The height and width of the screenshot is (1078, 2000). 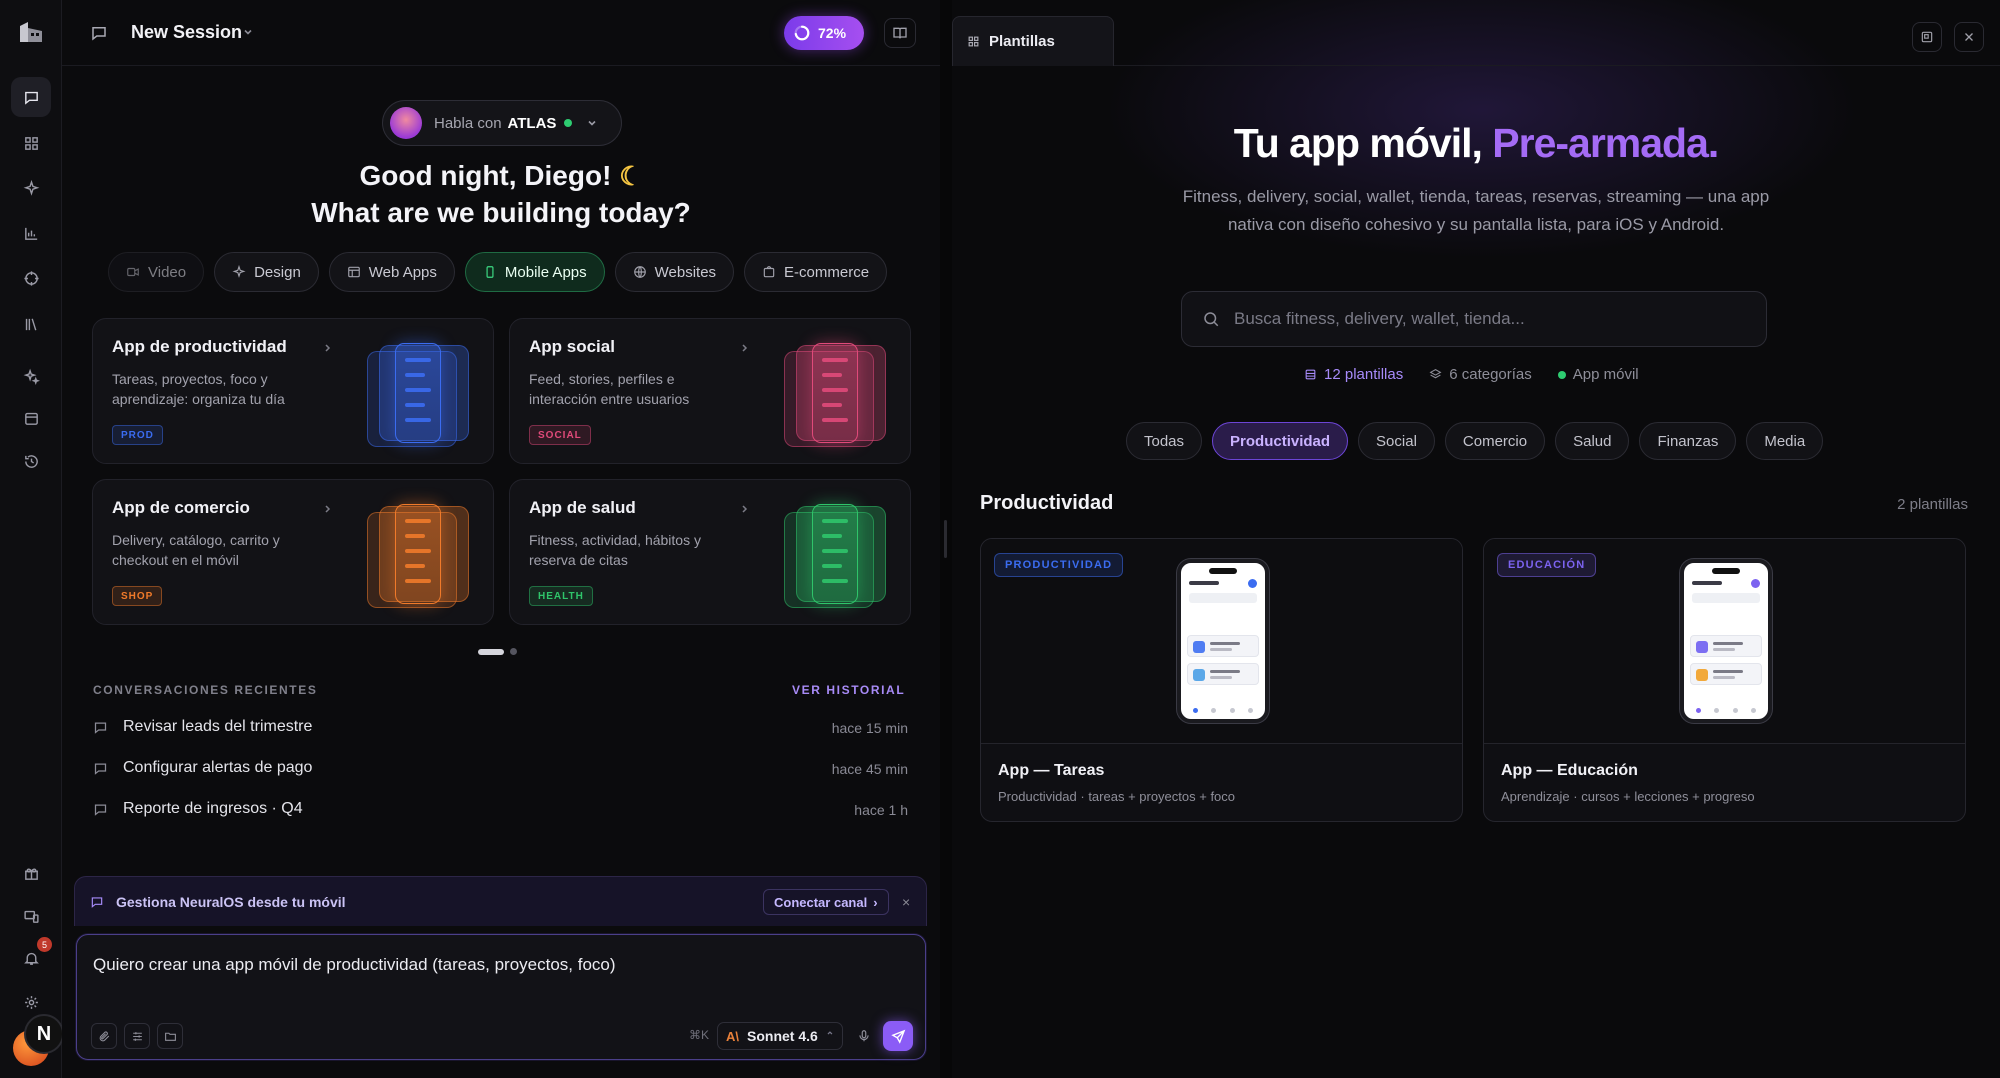 I want to click on filter-todas: Todas, so click(x=1164, y=441).